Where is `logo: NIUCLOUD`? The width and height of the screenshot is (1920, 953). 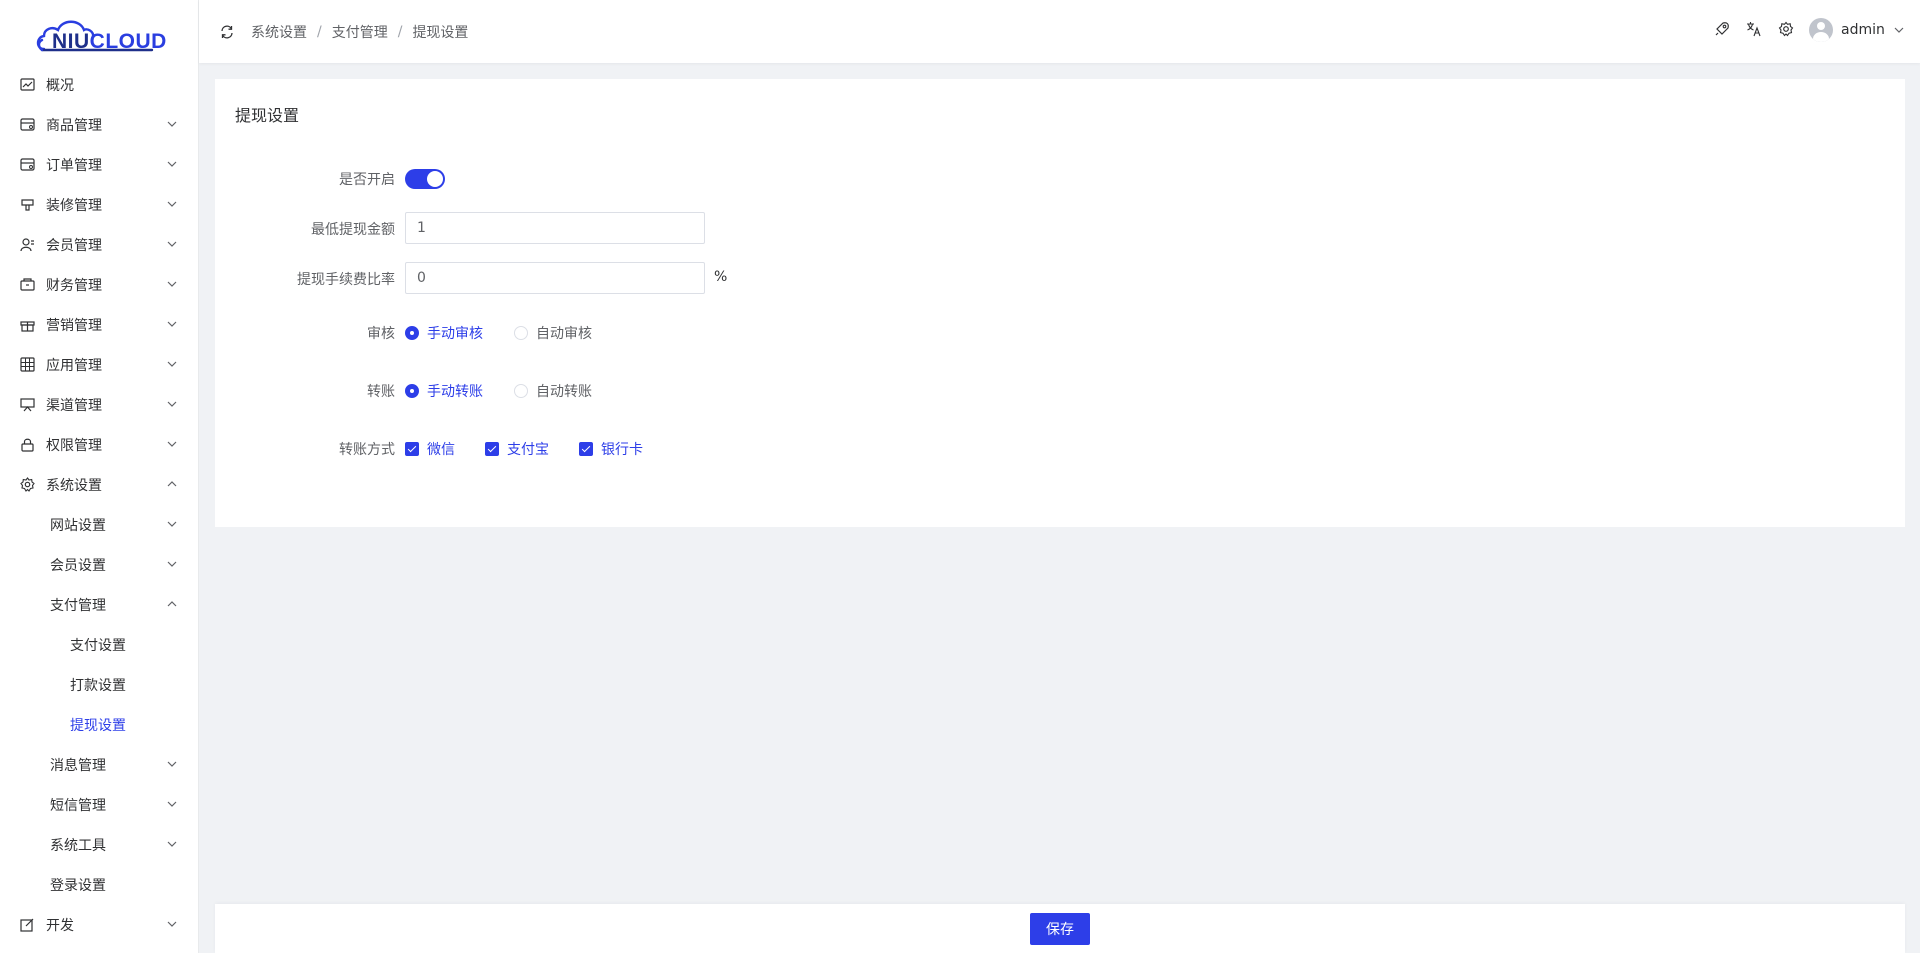 logo: NIUCLOUD is located at coordinates (99, 32).